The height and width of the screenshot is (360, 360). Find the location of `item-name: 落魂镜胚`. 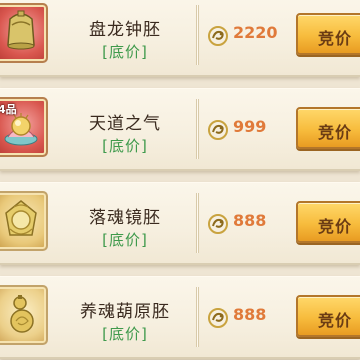

item-name: 落魂镜胚 is located at coordinates (125, 218).